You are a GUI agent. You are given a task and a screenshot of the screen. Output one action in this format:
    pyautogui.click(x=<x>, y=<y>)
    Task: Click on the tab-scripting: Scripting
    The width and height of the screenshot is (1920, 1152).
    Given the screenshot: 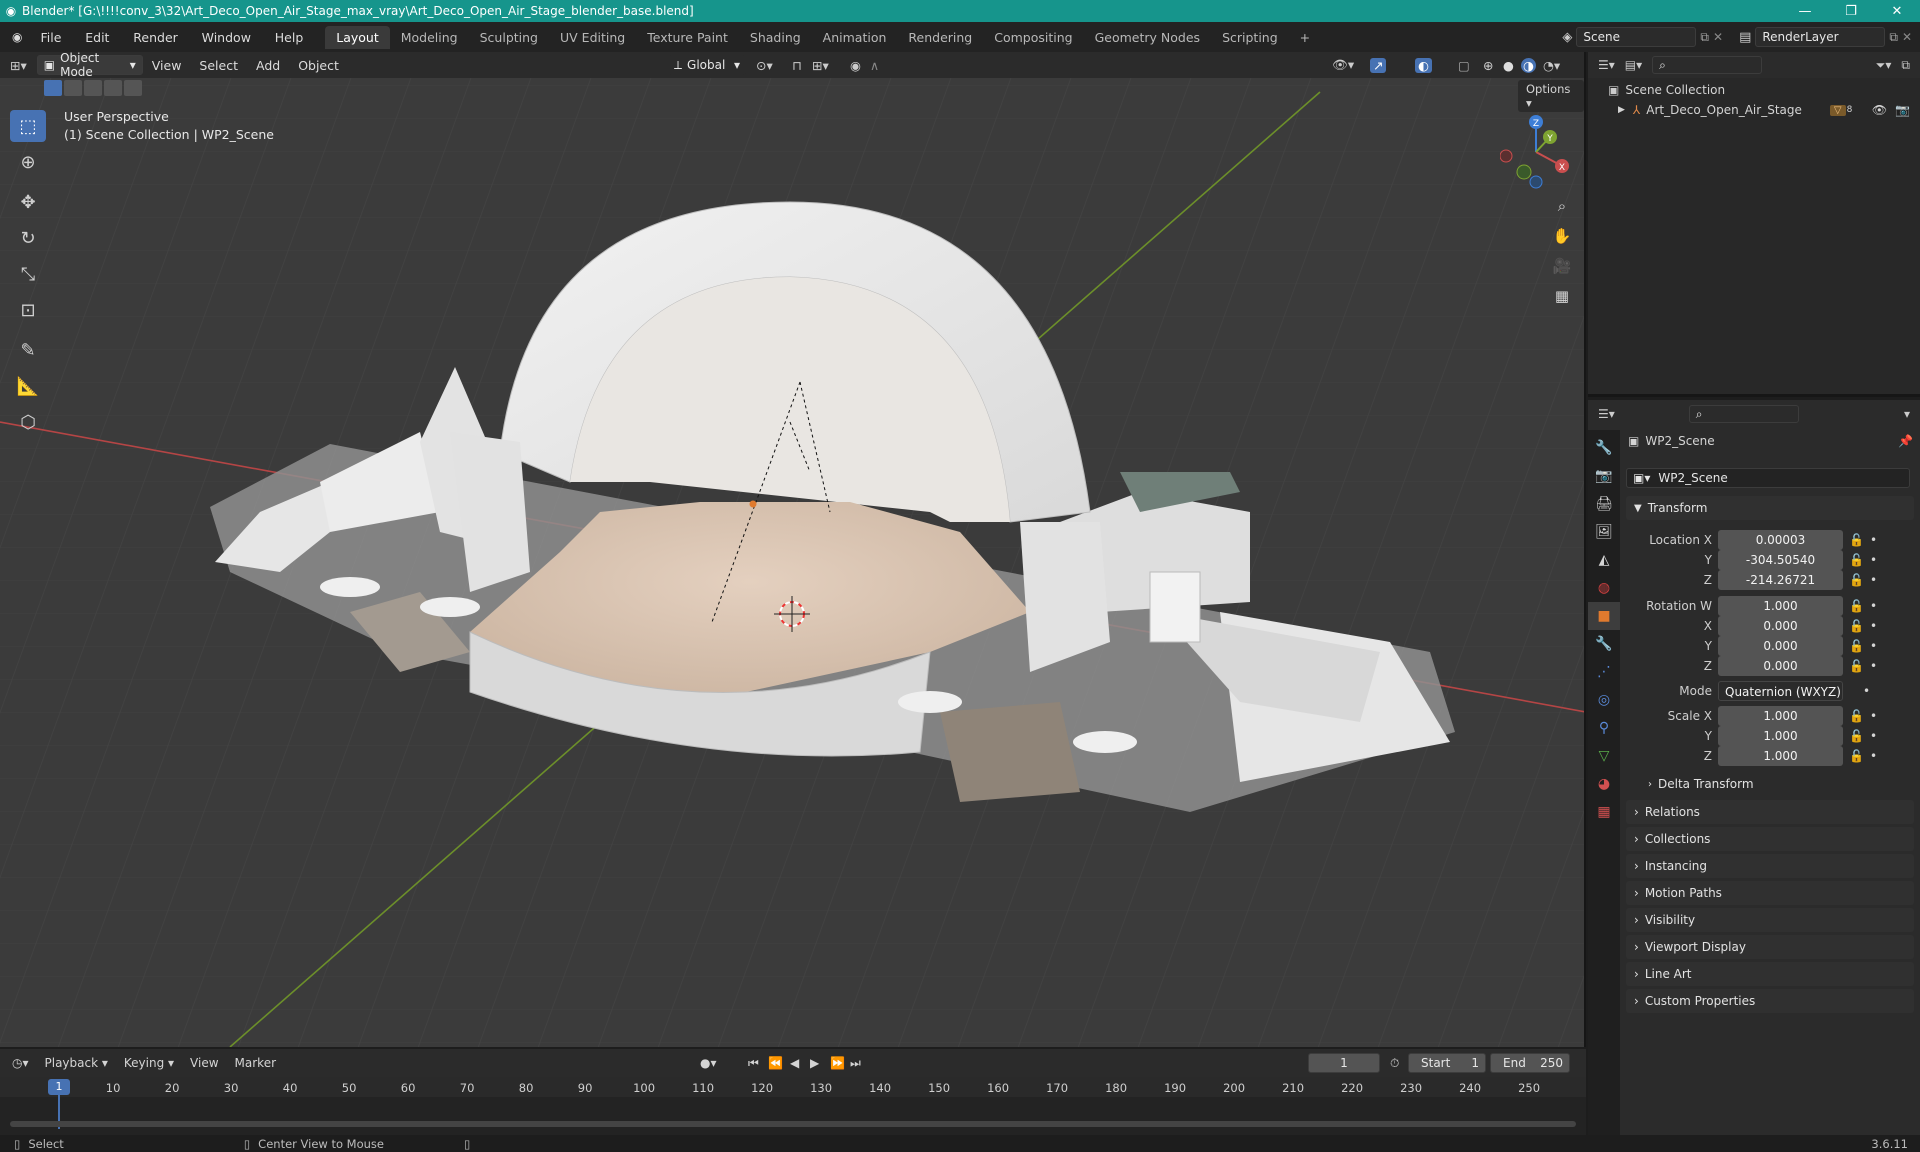 What is the action you would take?
    pyautogui.click(x=1250, y=37)
    